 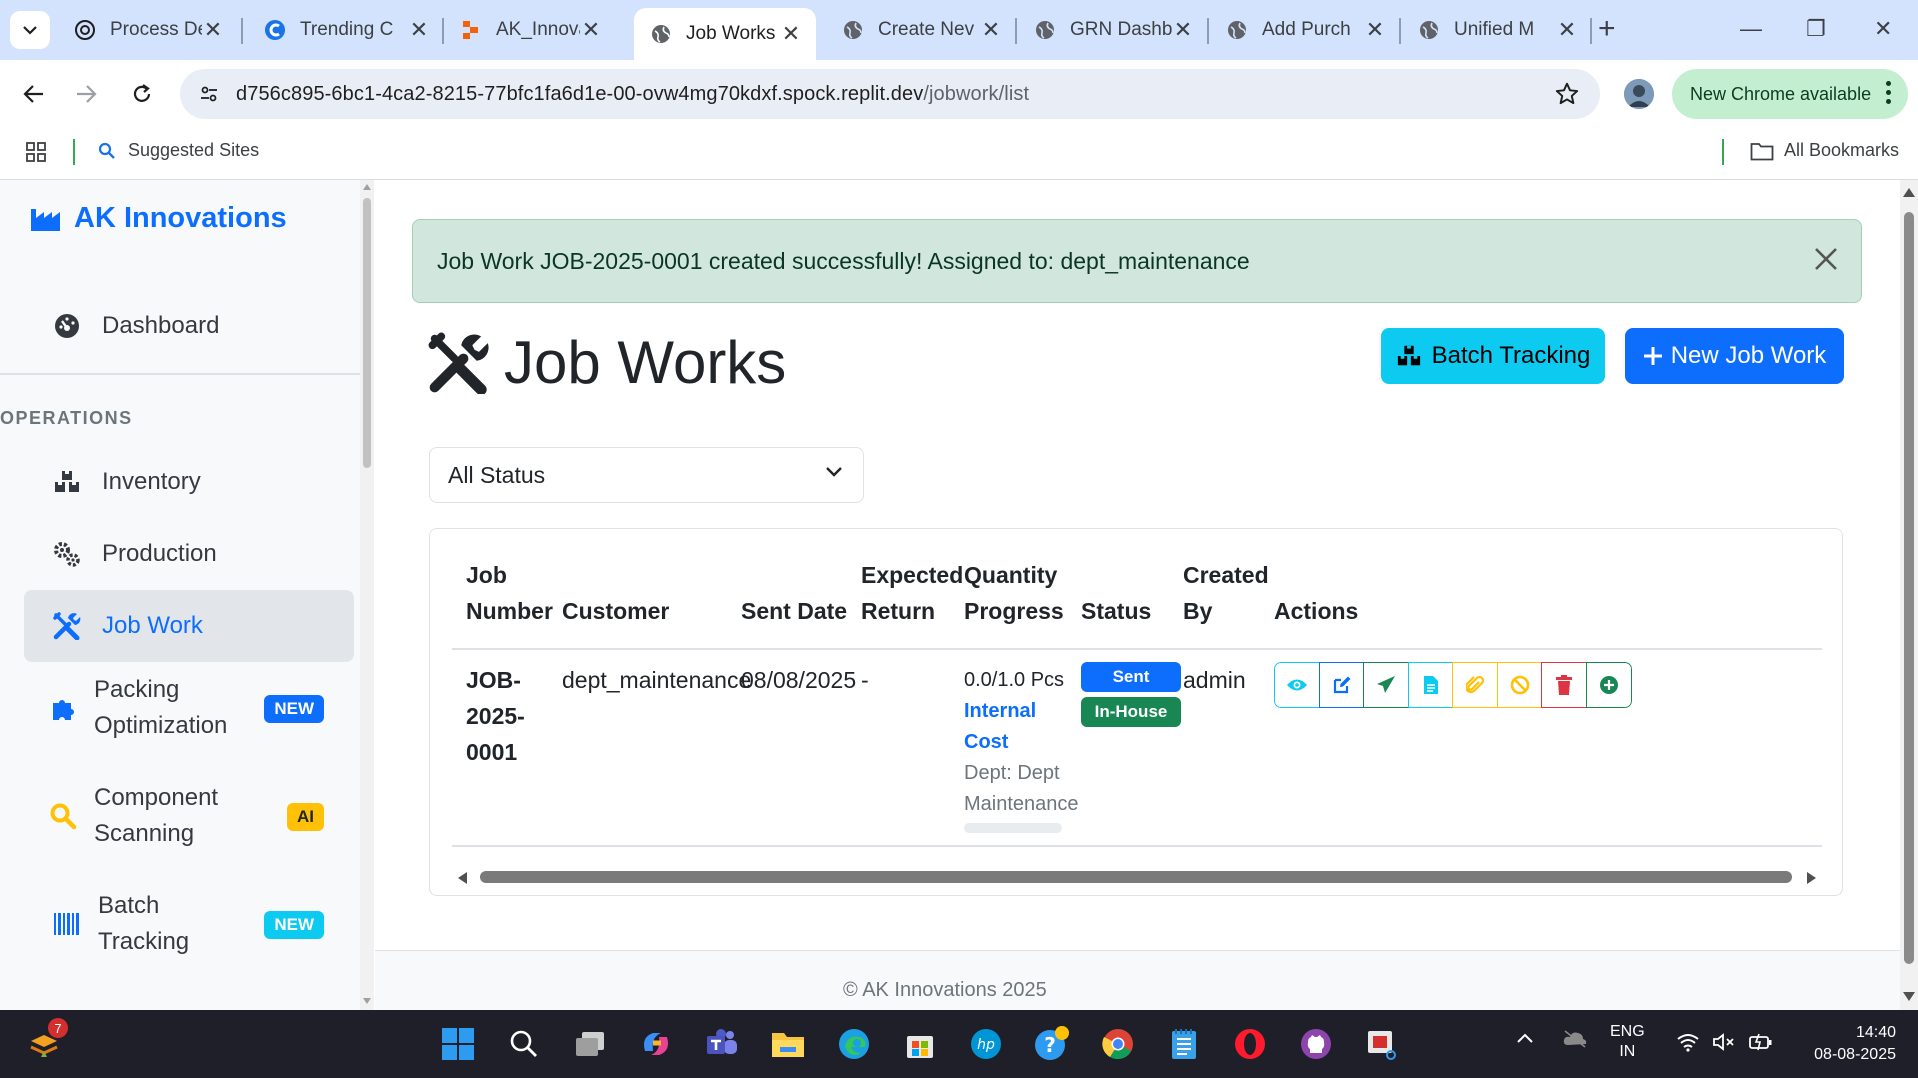 What do you see at coordinates (1226, 593) in the screenshot?
I see `header-created-by: Created By` at bounding box center [1226, 593].